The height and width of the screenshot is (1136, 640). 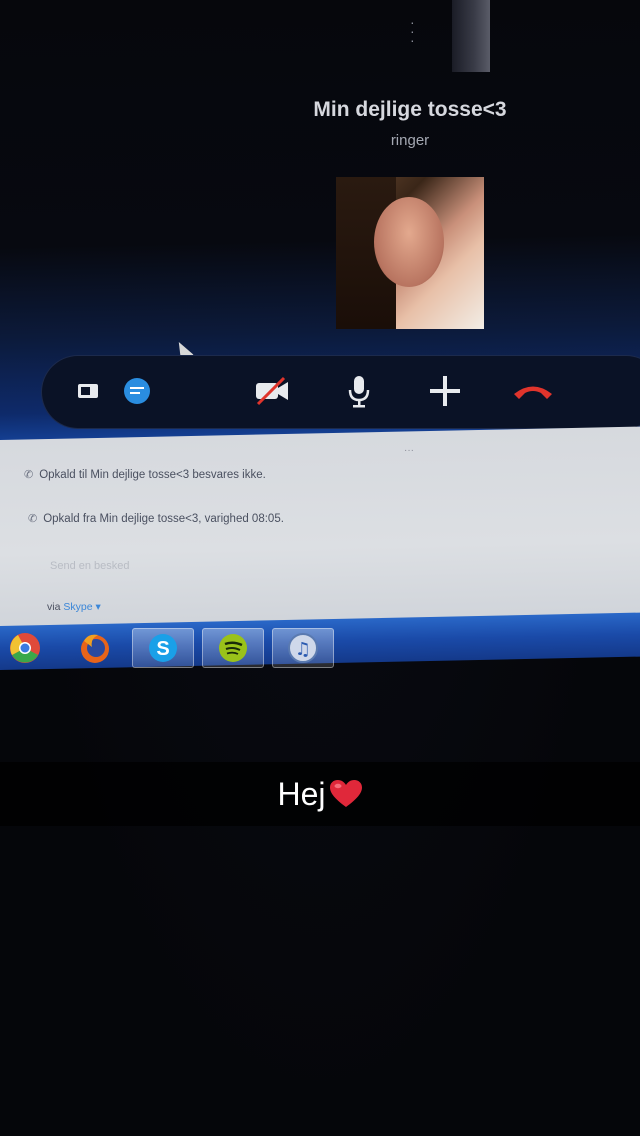 What do you see at coordinates (98, 607) in the screenshot?
I see `chevron-down-icon: ▾` at bounding box center [98, 607].